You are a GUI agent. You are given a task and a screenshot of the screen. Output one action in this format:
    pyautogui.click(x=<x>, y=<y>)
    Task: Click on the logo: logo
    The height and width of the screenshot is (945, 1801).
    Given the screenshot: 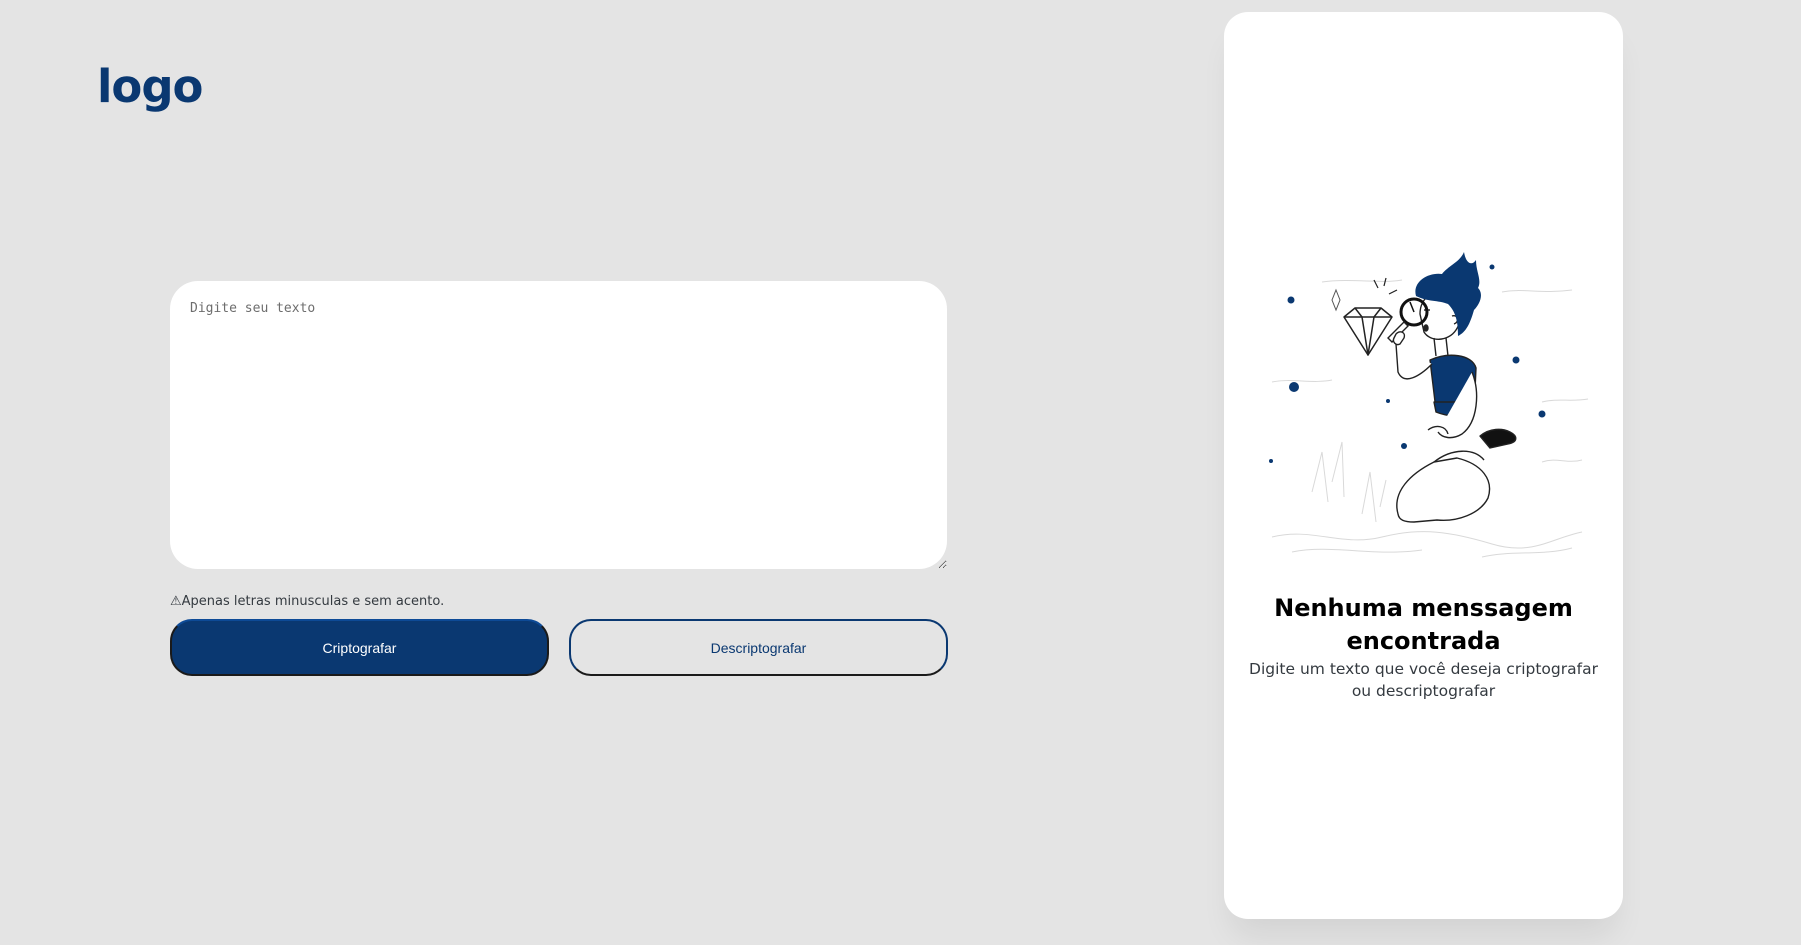 What is the action you would take?
    pyautogui.click(x=150, y=86)
    